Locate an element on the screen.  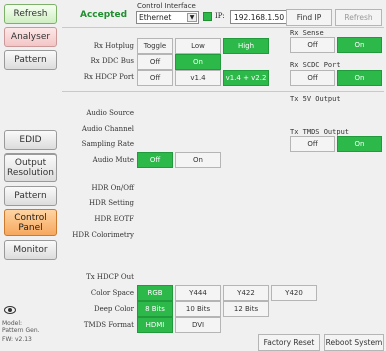
rx-hotplug-toggle-button: Toggle is located at coordinates (155, 46).